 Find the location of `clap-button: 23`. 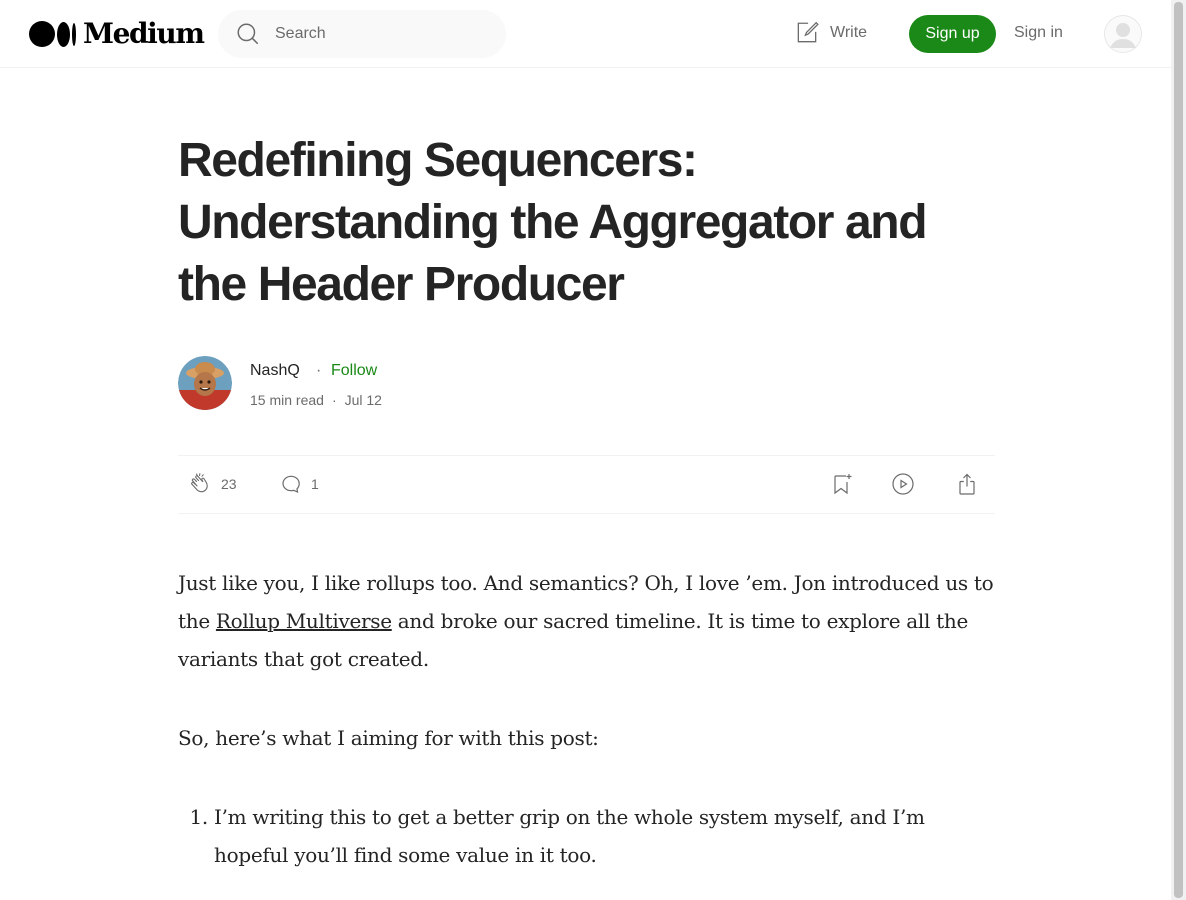

clap-button: 23 is located at coordinates (213, 484).